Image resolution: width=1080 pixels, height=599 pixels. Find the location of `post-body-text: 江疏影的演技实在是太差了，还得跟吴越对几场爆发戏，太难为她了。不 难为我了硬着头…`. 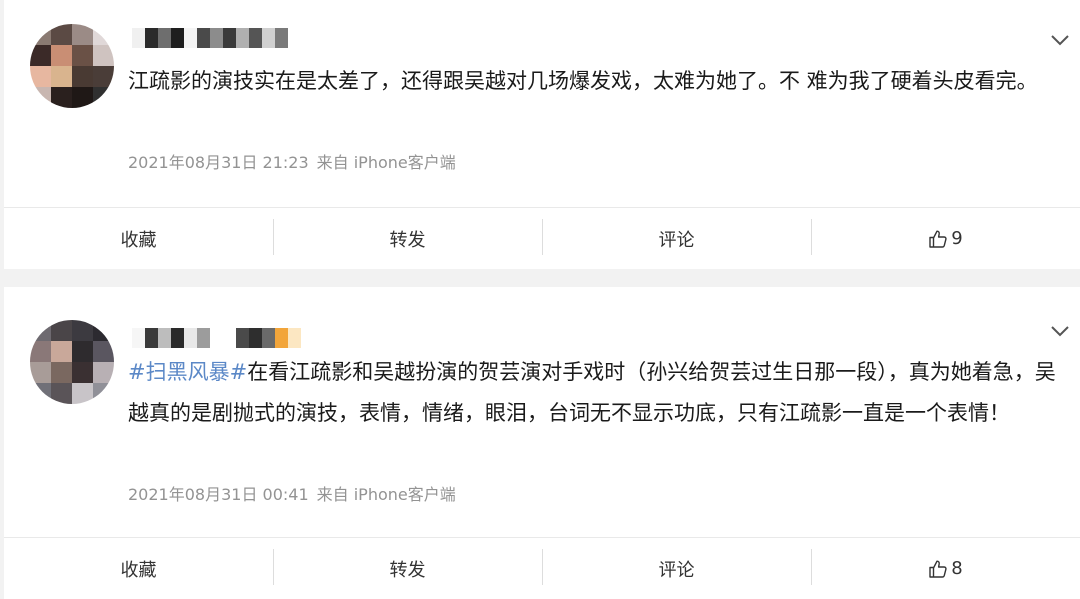

post-body-text: 江疏影的演技实在是太差了，还得跟吴越对几场爆发戏，太难为她了。不 难为我了硬着头… is located at coordinates (583, 81).